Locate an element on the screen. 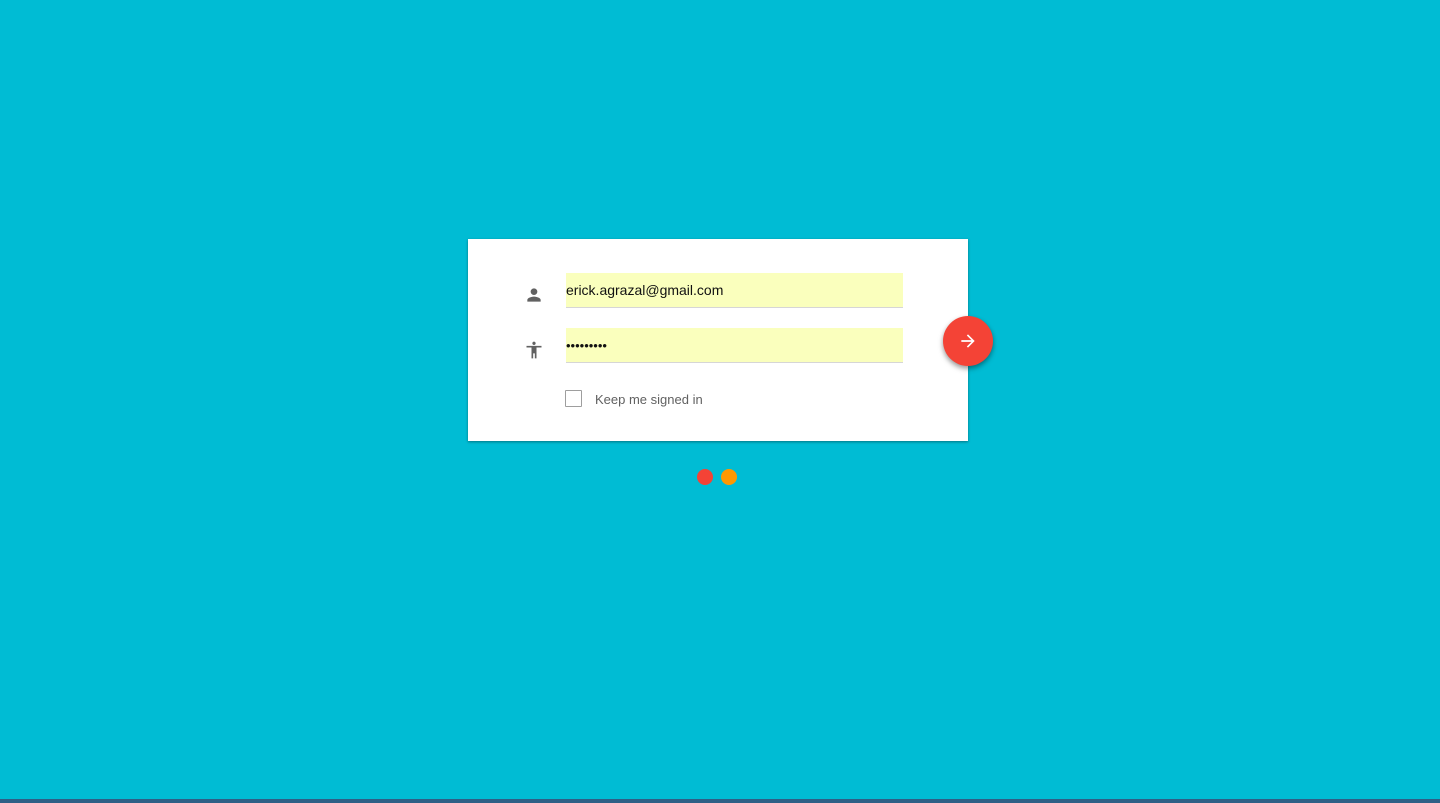 Image resolution: width=1440 pixels, height=803 pixels. email-field is located at coordinates (734, 290).